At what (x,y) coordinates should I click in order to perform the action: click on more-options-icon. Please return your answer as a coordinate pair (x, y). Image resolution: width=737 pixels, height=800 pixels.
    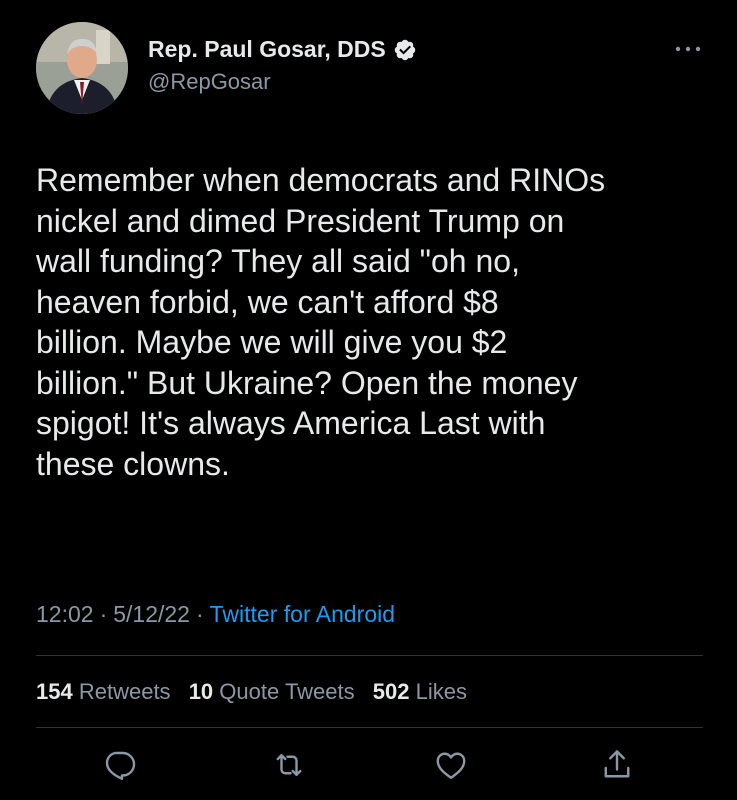
    Looking at the image, I should click on (688, 49).